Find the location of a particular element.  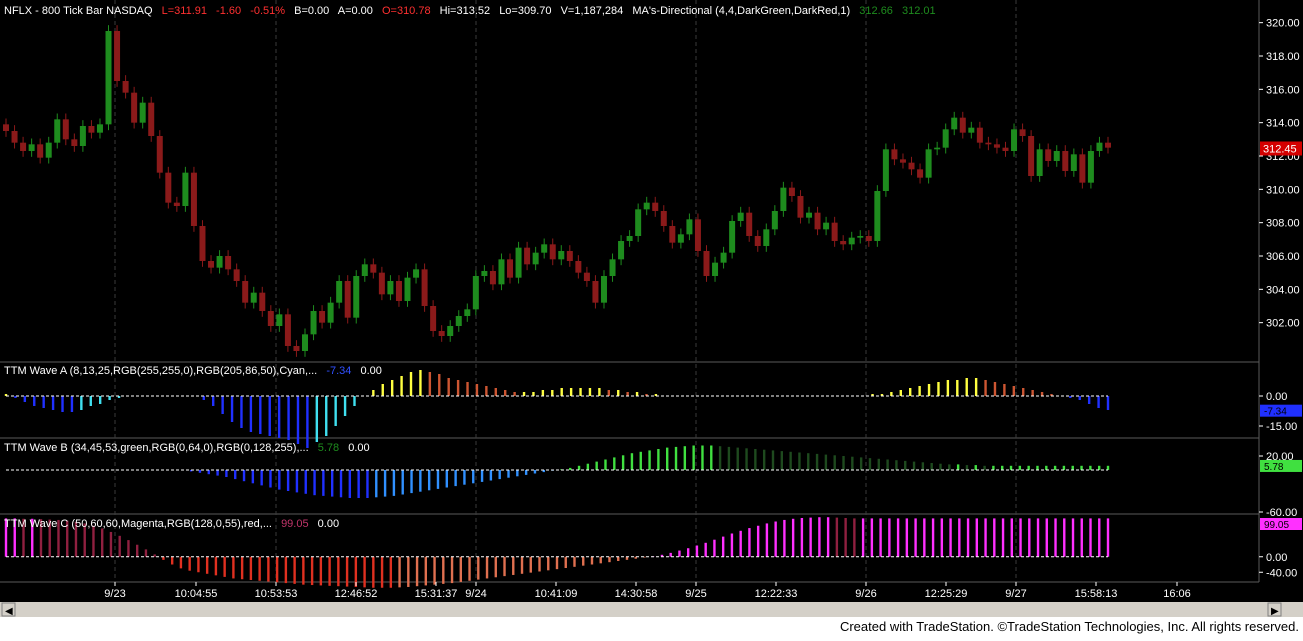

indicator-tick-label: 0.00 is located at coordinates (1276, 558).